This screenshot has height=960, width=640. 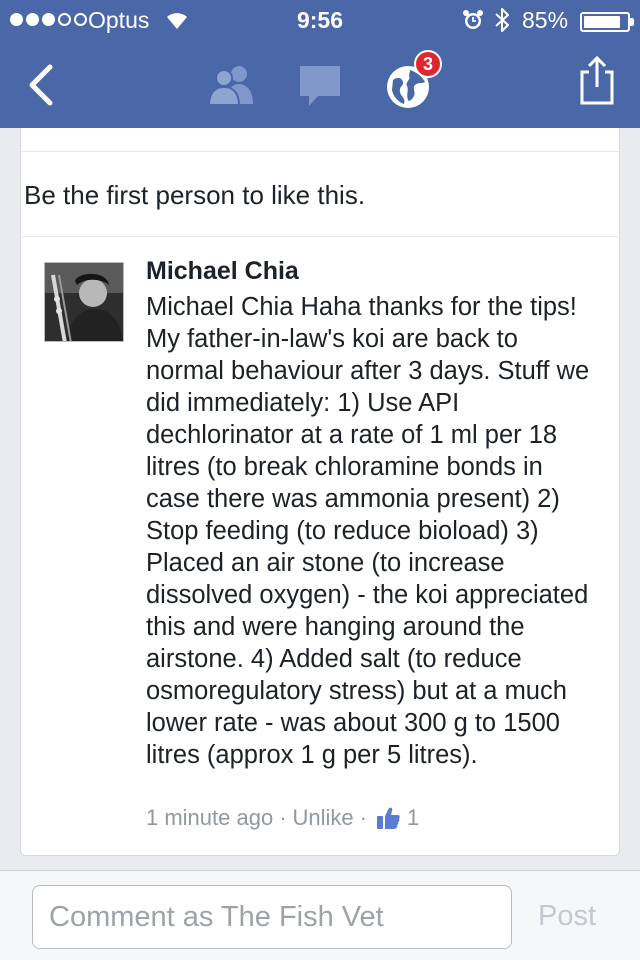 What do you see at coordinates (632, 22) in the screenshot?
I see `battery-tip` at bounding box center [632, 22].